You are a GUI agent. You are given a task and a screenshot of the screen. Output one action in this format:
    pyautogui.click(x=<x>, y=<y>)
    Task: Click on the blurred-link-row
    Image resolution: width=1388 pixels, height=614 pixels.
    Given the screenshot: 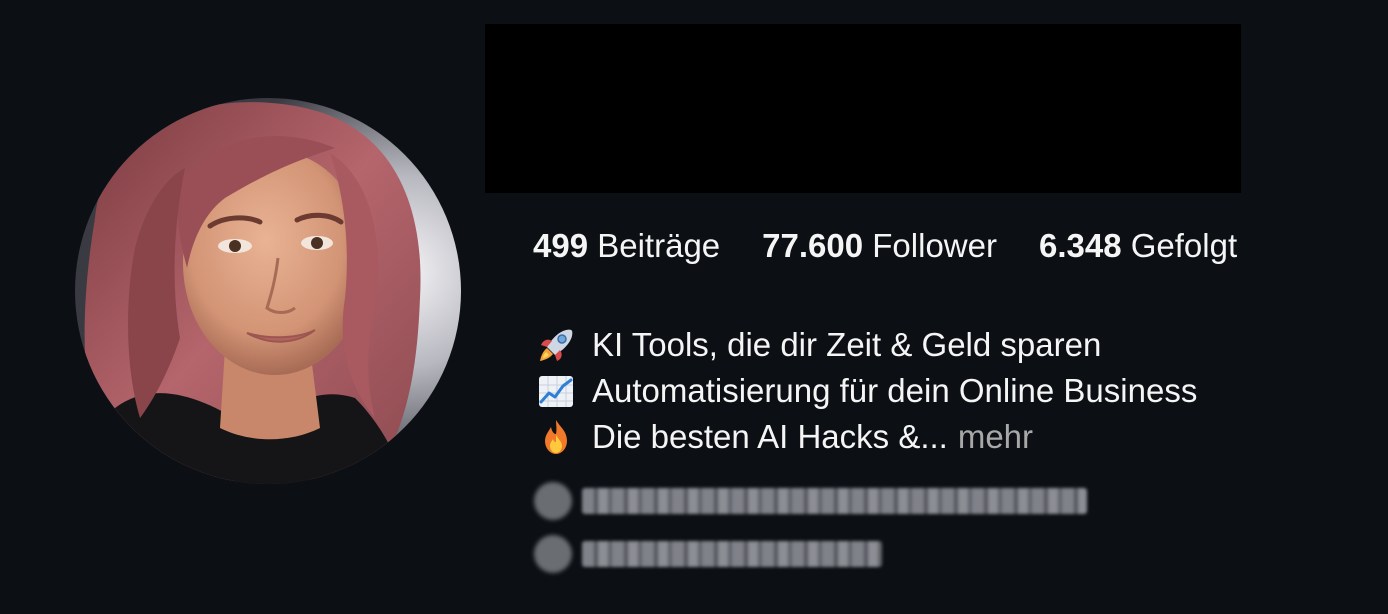 What is the action you would take?
    pyautogui.click(x=810, y=501)
    